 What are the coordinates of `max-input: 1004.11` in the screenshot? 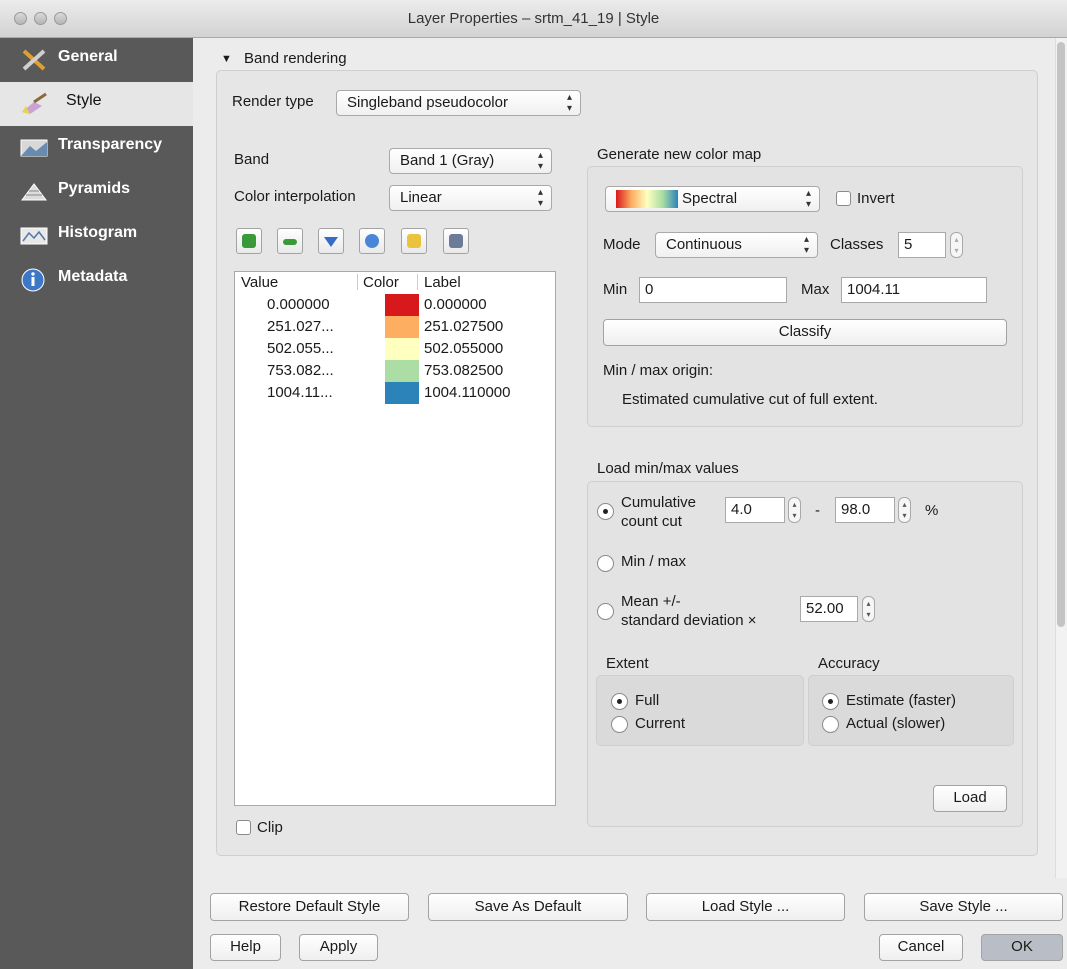 It's located at (914, 290).